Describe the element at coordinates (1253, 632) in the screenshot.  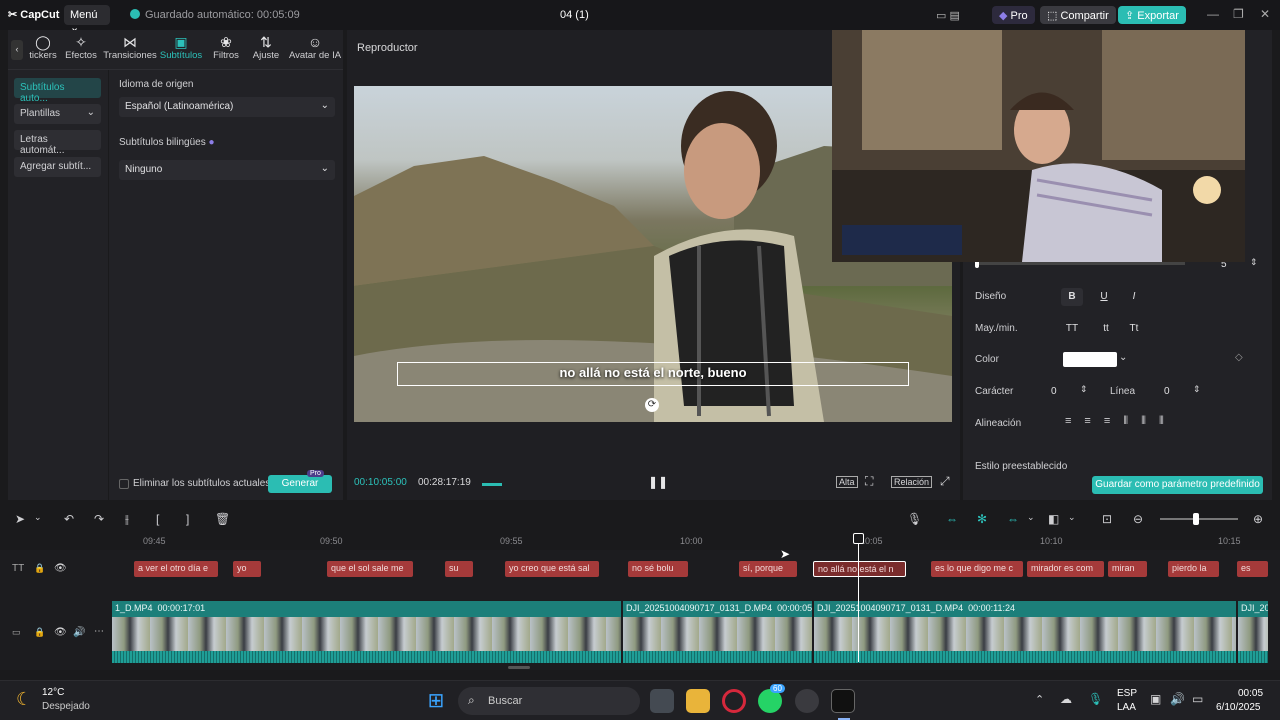
I see `video-clip: DJI_20` at that location.